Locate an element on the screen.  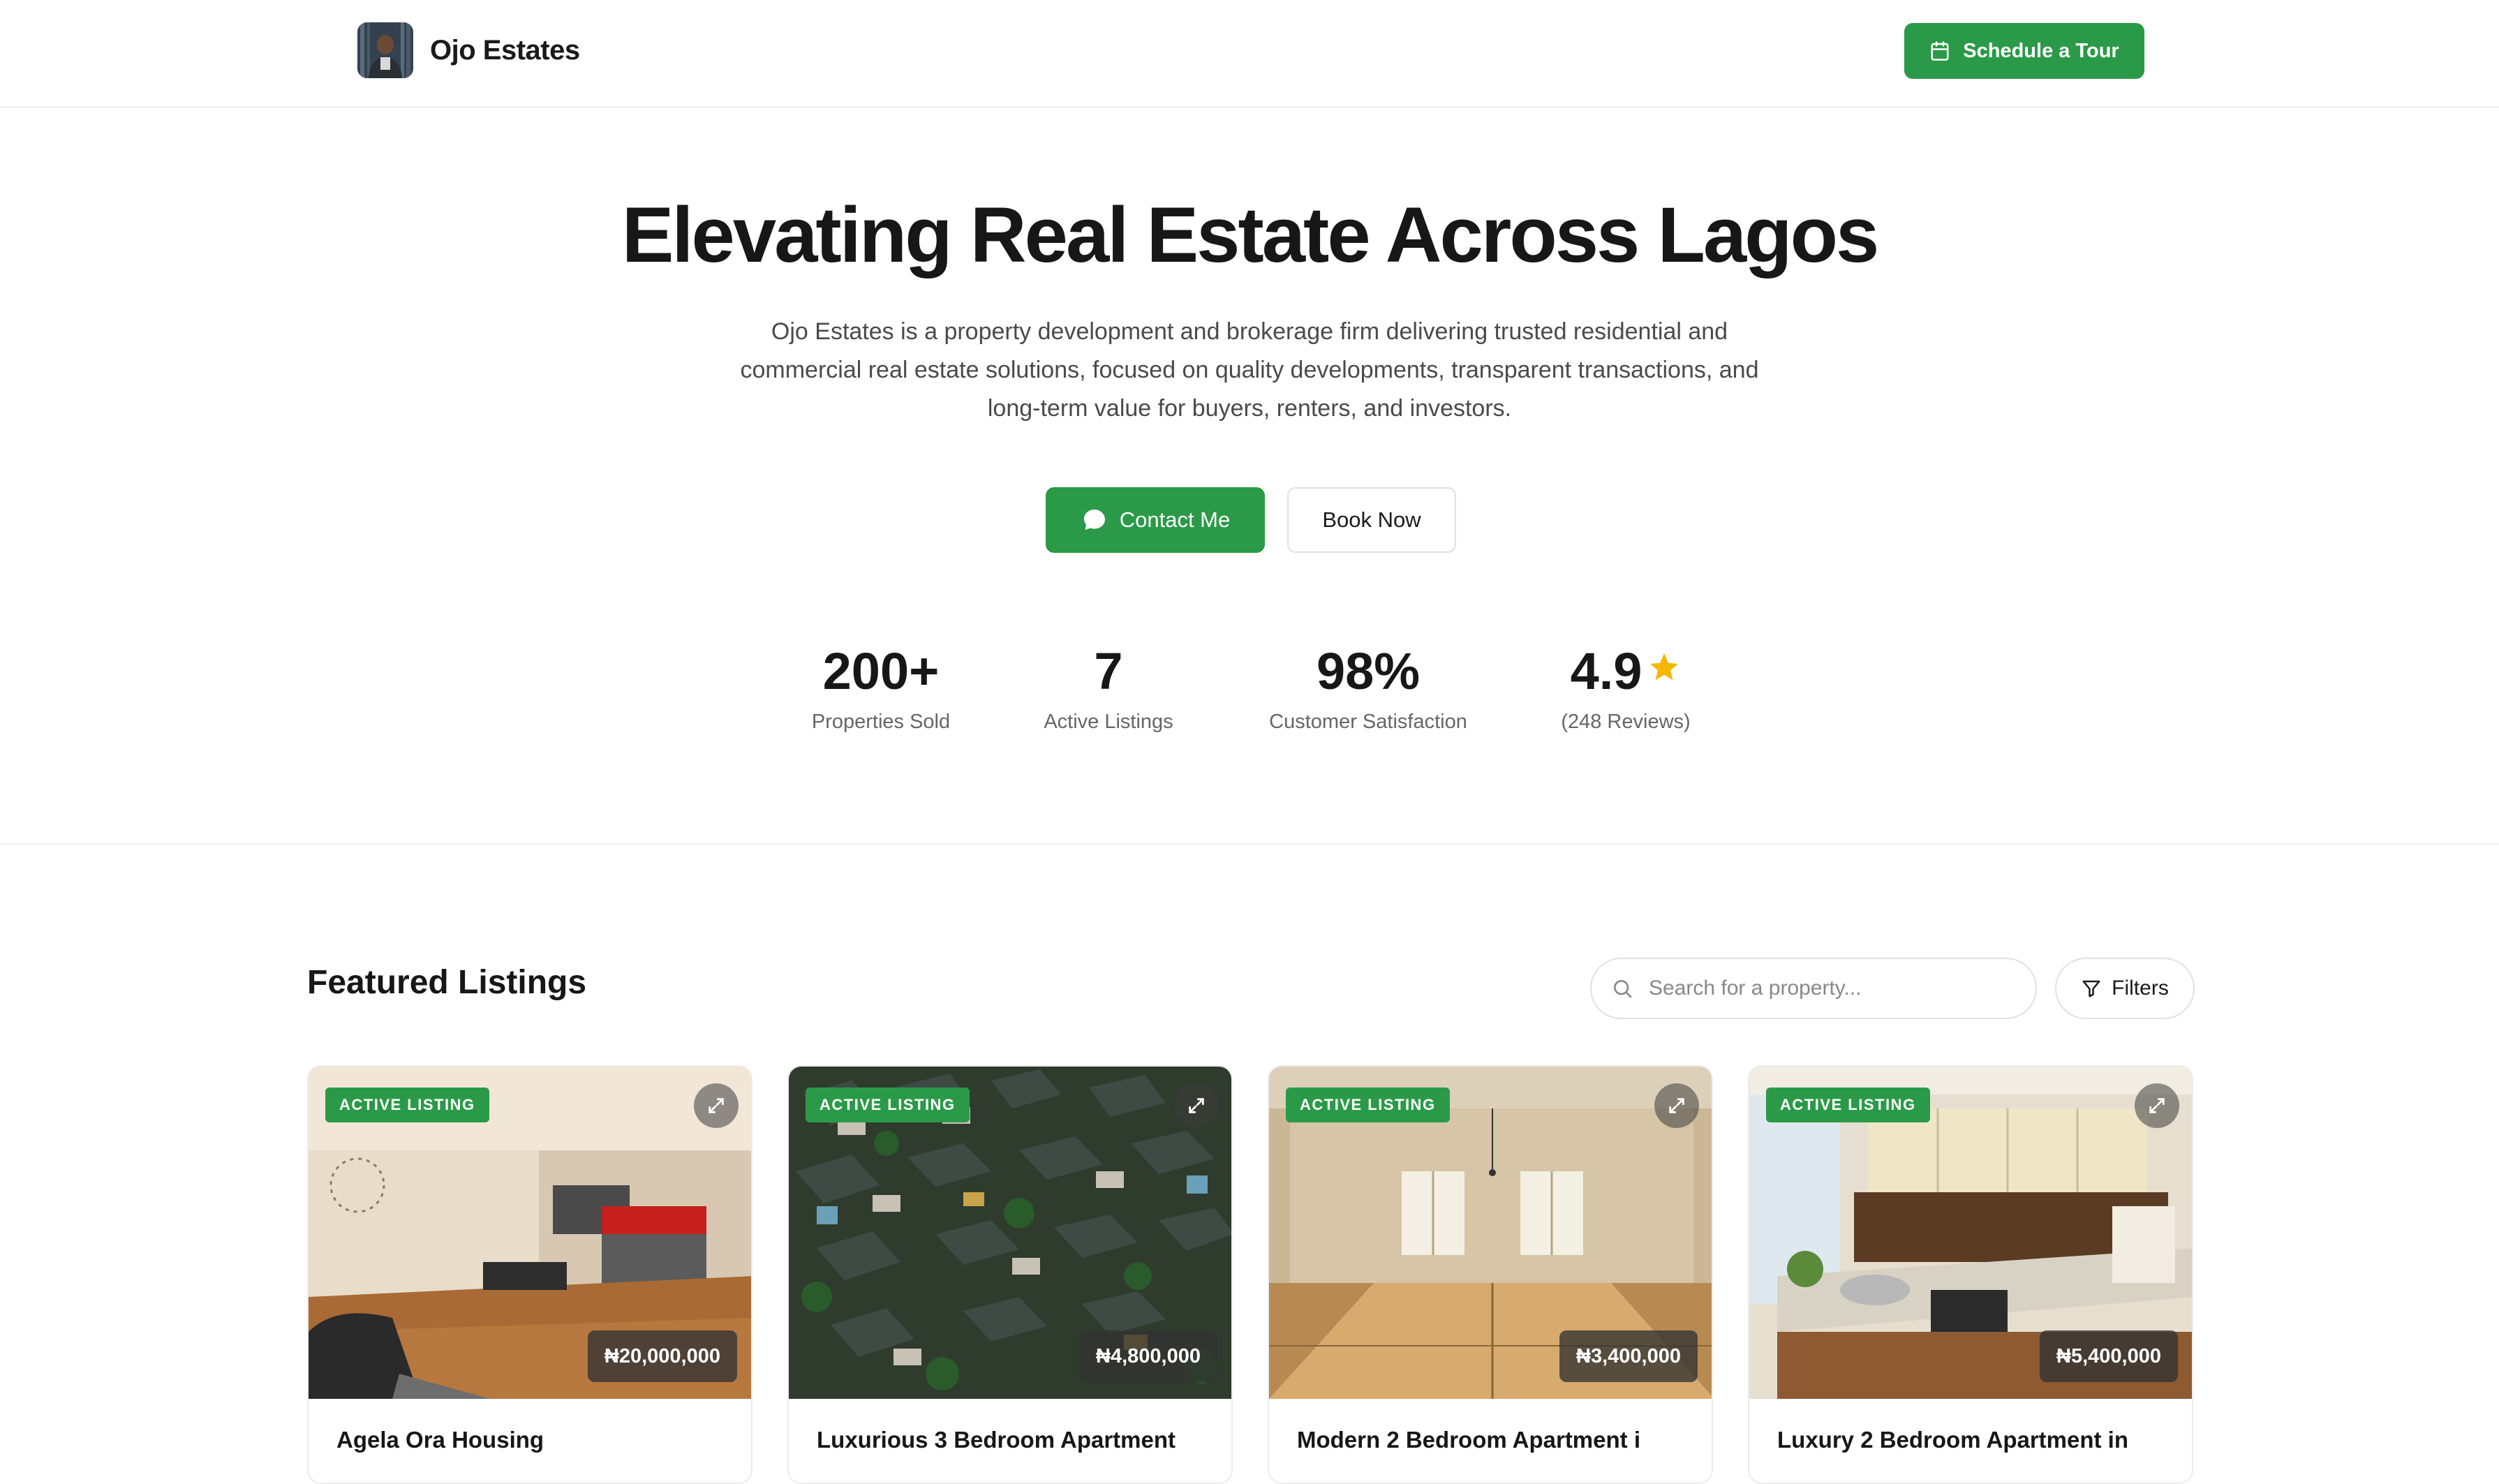
listing-title: Agela Ora Housing is located at coordinates (535, 1440).